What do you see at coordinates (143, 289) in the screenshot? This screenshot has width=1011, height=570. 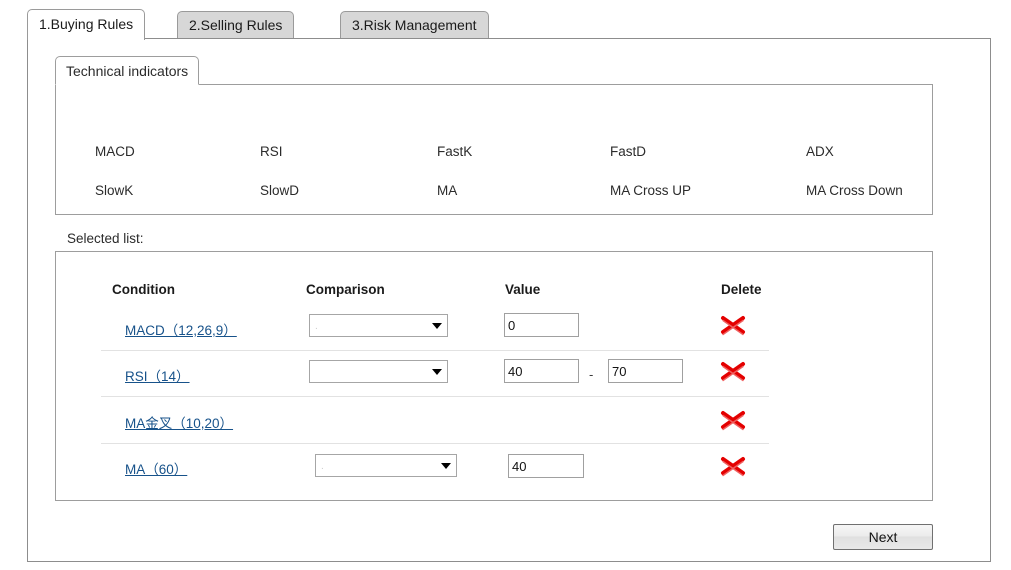 I see `column-header-condition: Condition` at bounding box center [143, 289].